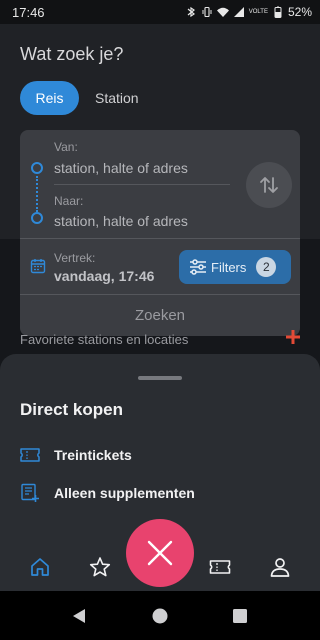 Image resolution: width=320 pixels, height=640 pixels. I want to click on wifi-icon, so click(222, 12).